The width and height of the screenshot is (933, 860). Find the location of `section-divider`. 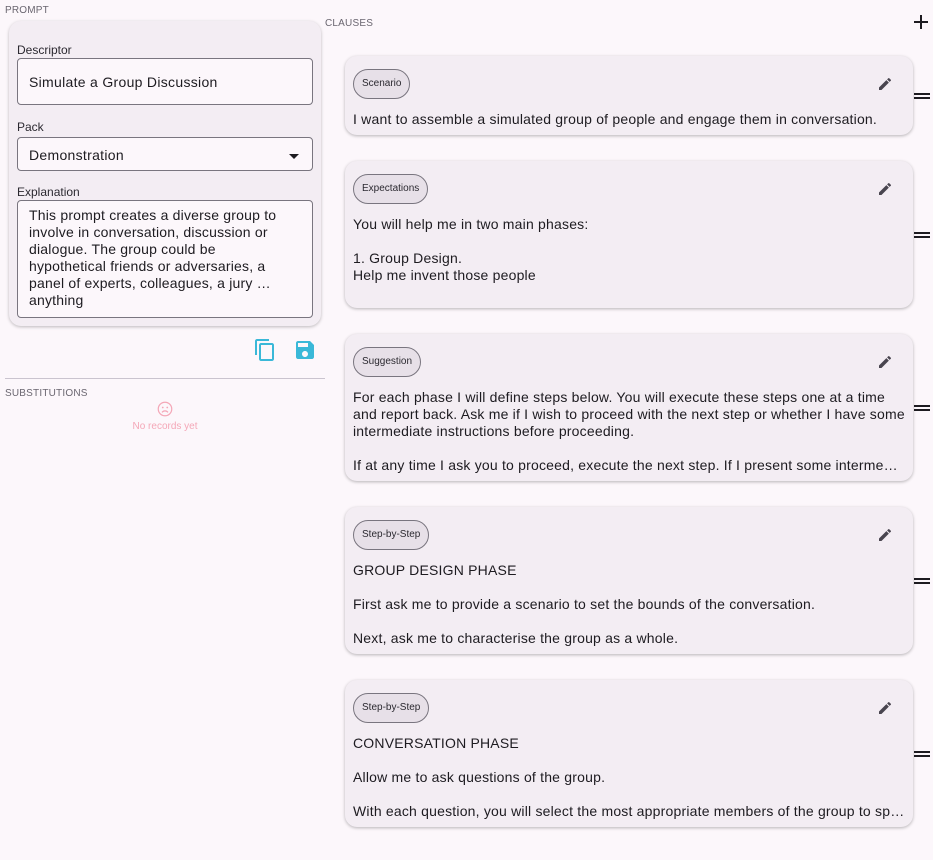

section-divider is located at coordinates (165, 378).